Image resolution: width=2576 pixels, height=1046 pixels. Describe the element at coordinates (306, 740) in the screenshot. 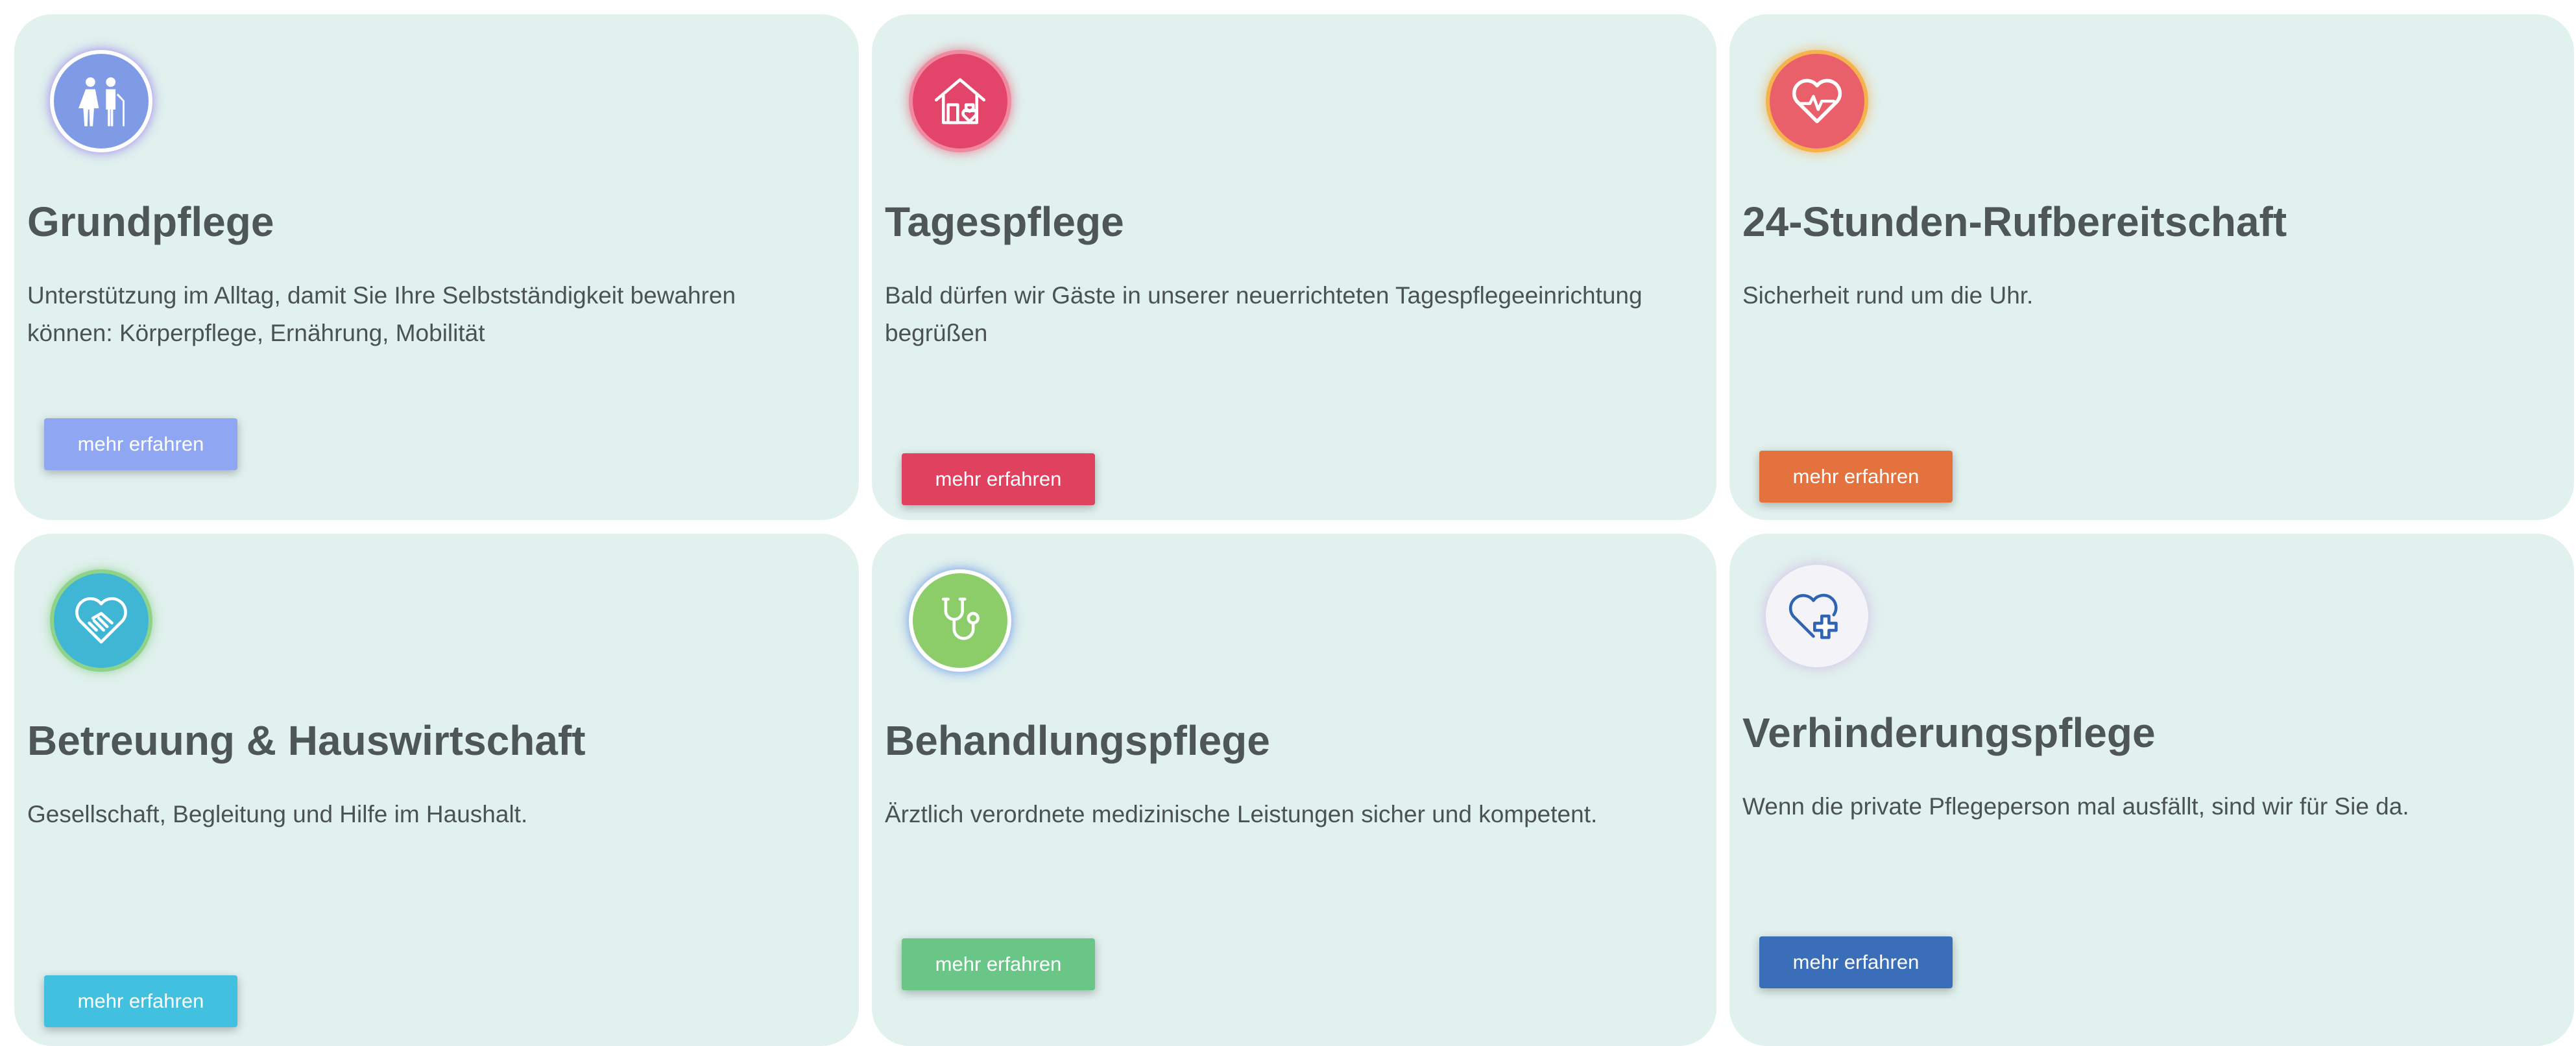

I see `card-title: Betreuung & Hauswirtschaft` at that location.